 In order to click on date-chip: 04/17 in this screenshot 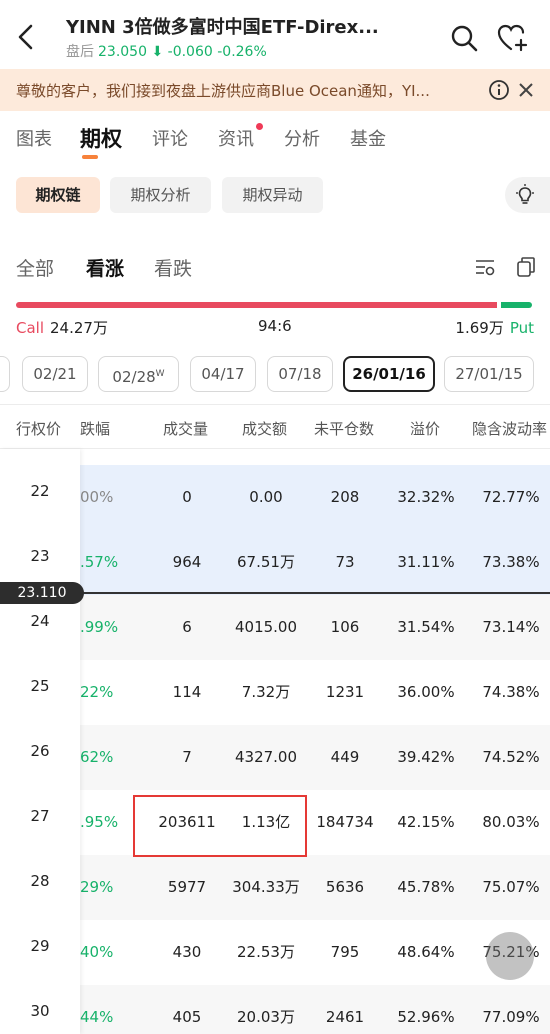, I will do `click(223, 374)`.